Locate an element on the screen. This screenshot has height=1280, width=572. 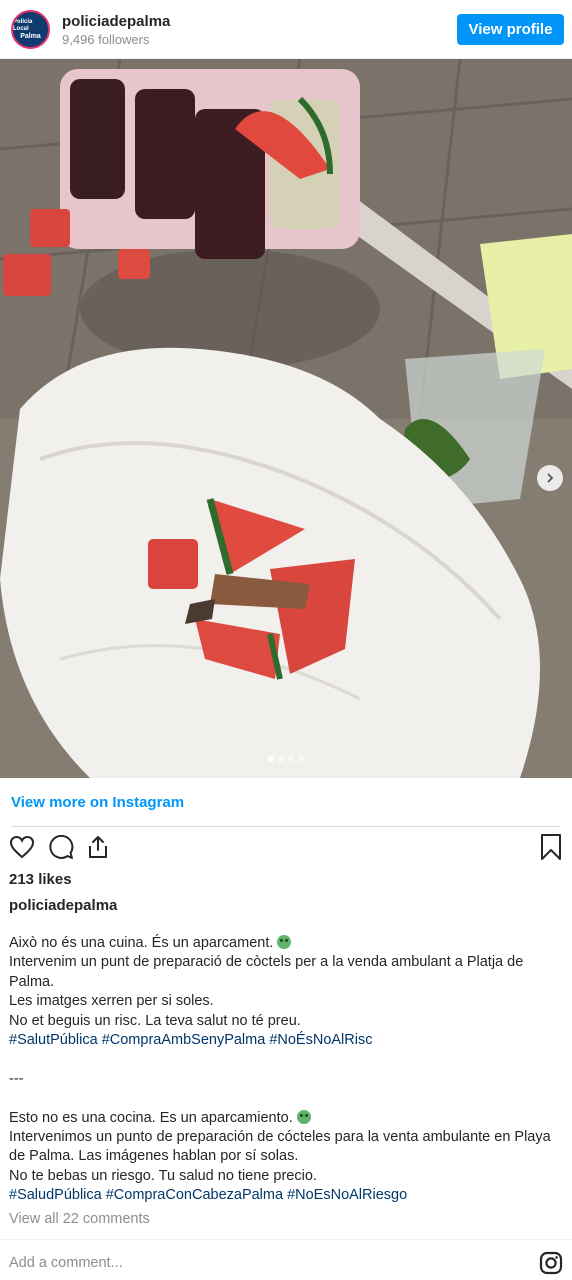
share-icon is located at coordinates (98, 847).